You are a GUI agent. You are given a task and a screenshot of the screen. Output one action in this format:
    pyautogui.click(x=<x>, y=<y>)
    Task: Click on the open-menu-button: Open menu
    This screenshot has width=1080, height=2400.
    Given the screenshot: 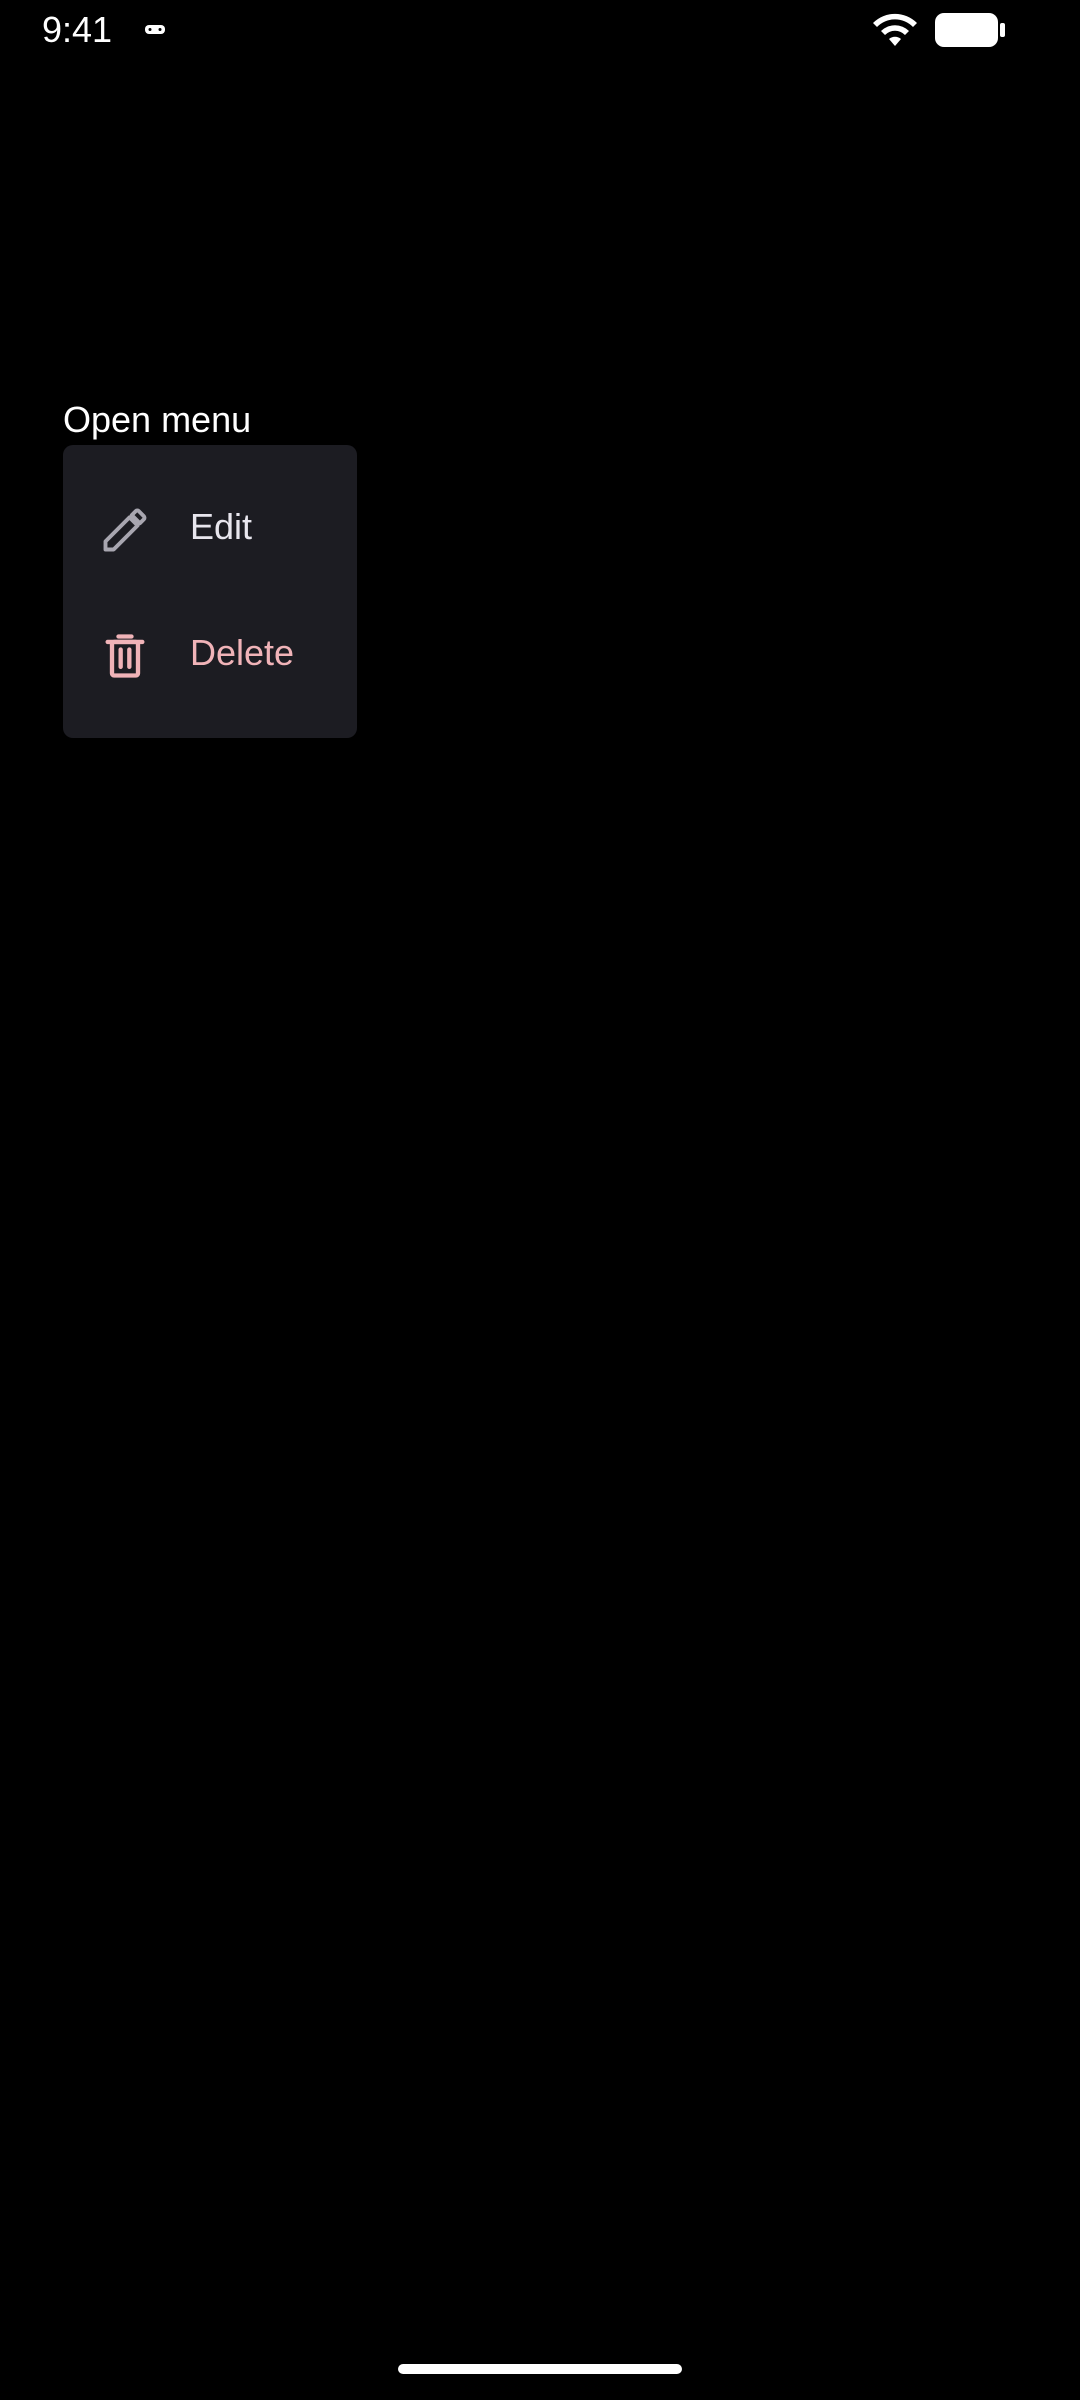 What is the action you would take?
    pyautogui.click(x=157, y=420)
    